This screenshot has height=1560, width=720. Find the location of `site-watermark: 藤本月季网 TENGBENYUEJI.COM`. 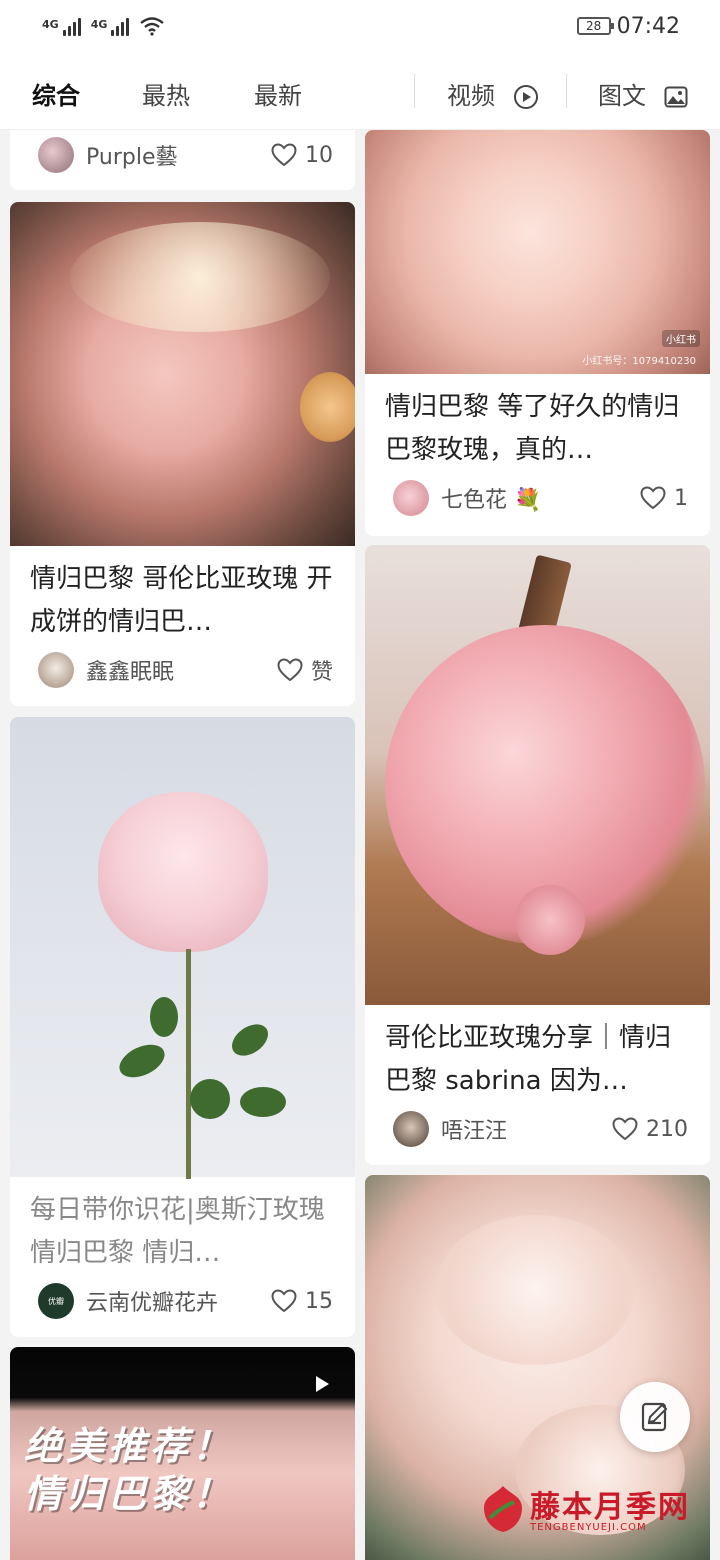

site-watermark: 藤本月季网 TENGBENYUEJI.COM is located at coordinates (595, 1510).